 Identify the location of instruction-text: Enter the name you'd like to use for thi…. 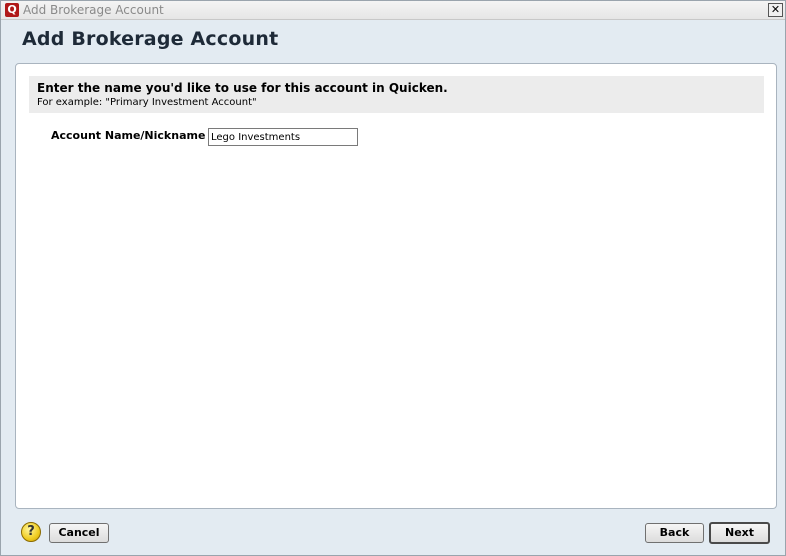
(242, 88).